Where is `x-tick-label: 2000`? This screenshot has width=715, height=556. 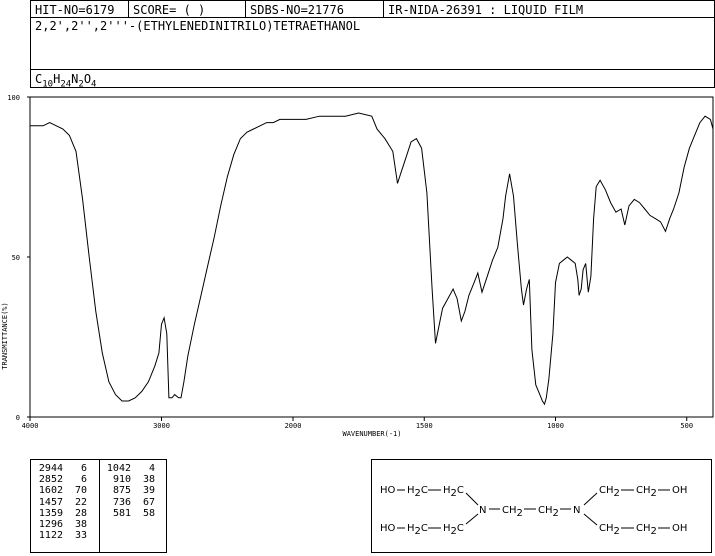 x-tick-label: 2000 is located at coordinates (293, 426).